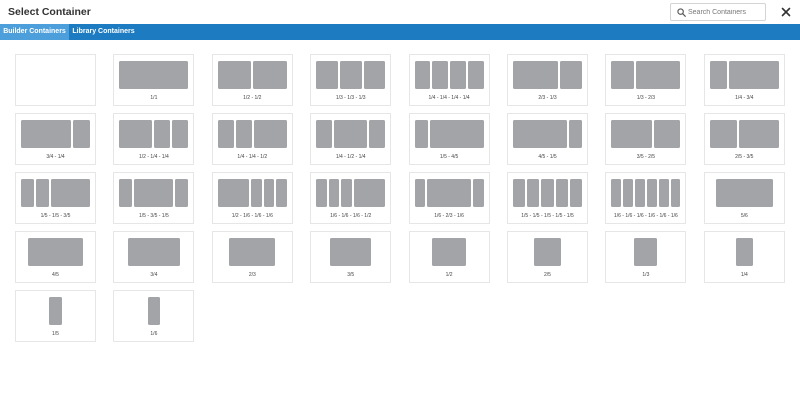  I want to click on container-option: 1/4 - 1/4 - 1/4 - 1/4, so click(449, 80).